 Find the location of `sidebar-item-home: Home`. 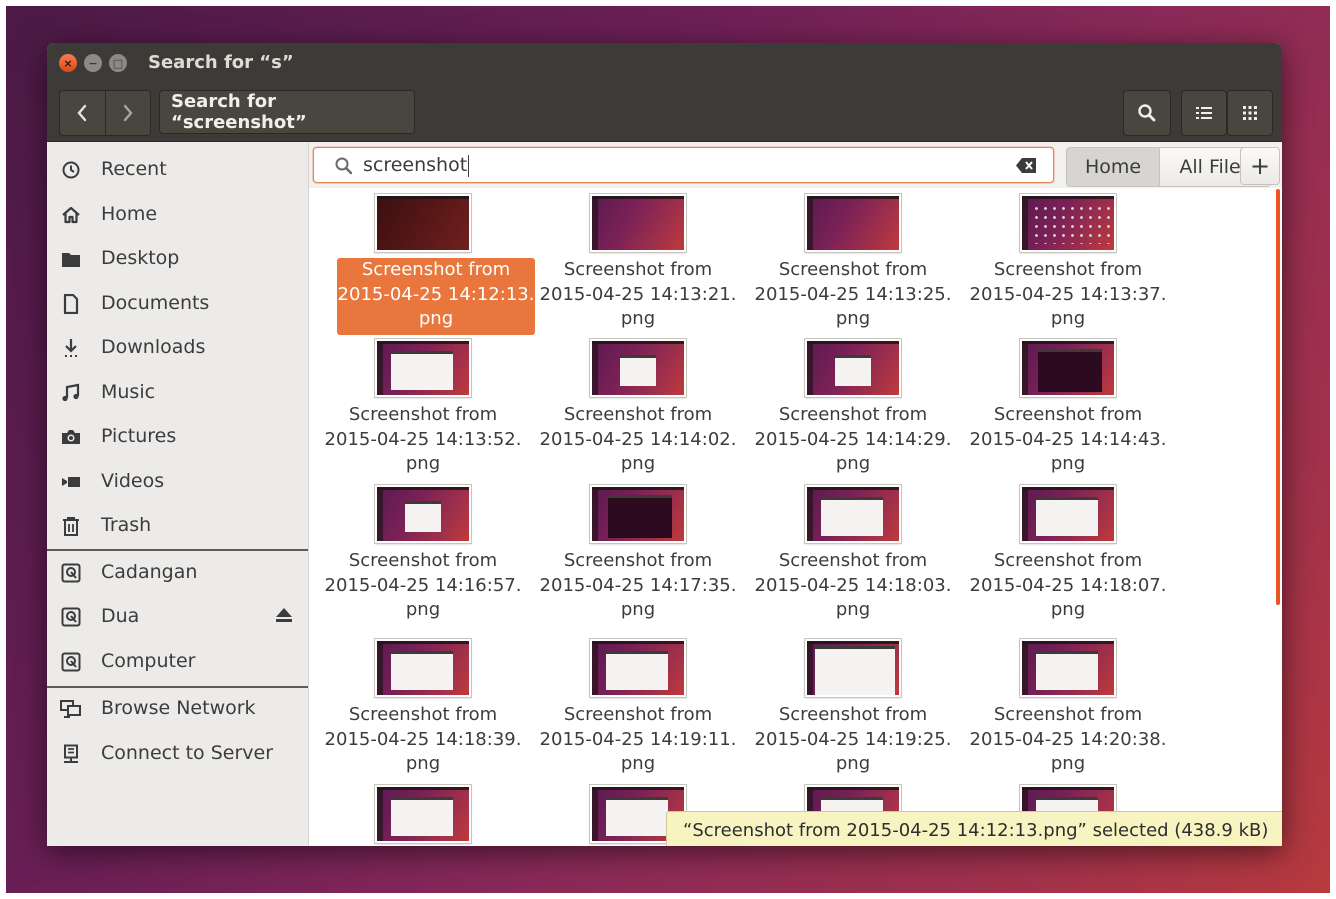

sidebar-item-home: Home is located at coordinates (177, 215).